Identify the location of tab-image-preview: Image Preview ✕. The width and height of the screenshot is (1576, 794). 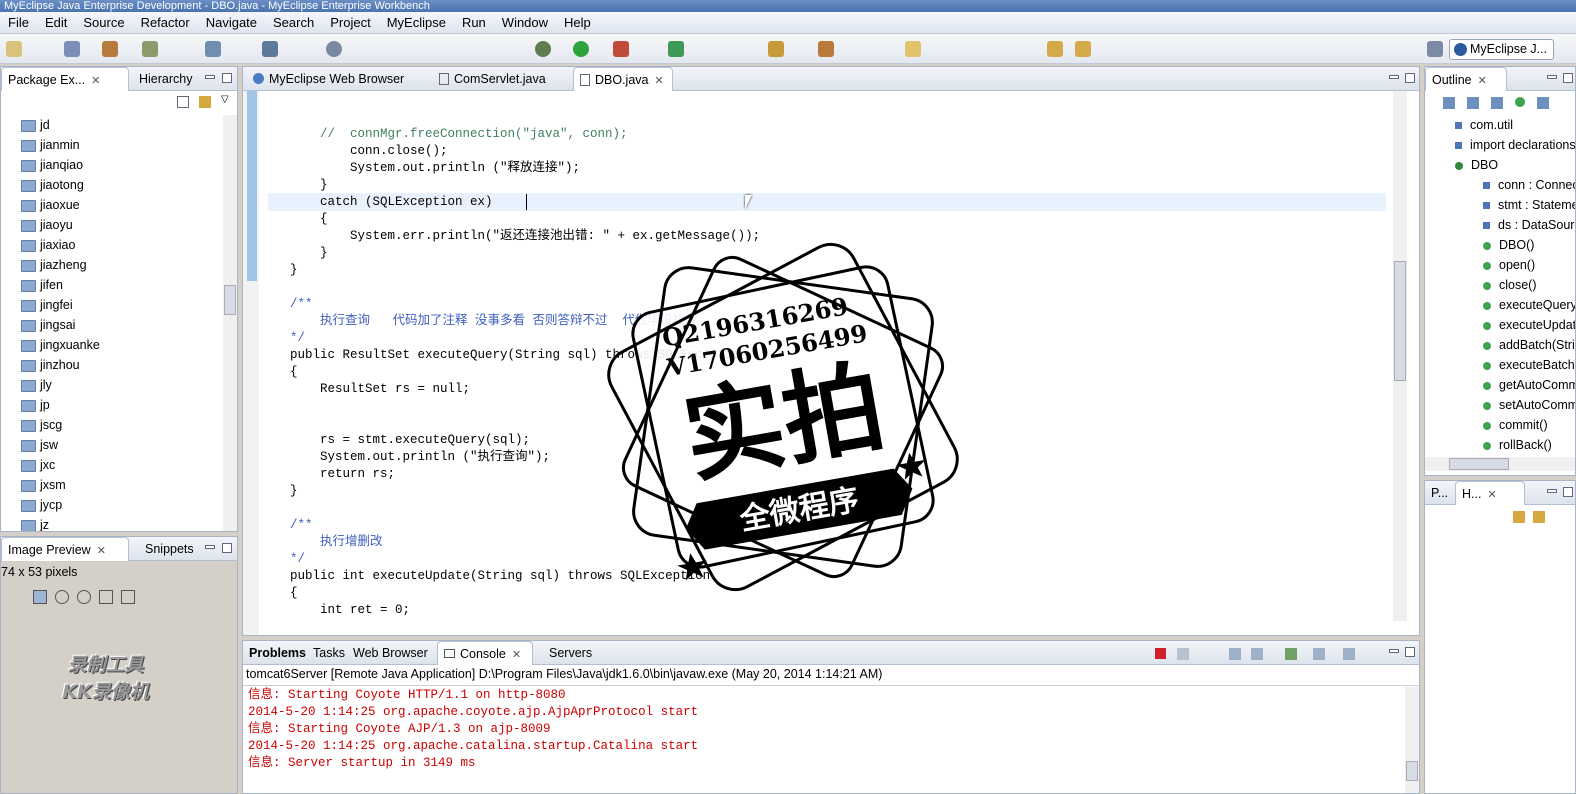
(65, 549).